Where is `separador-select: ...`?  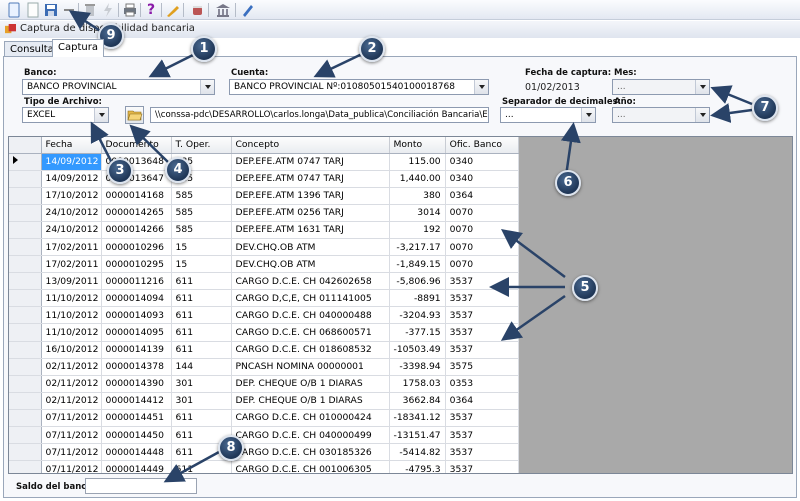 separador-select: ... is located at coordinates (548, 115).